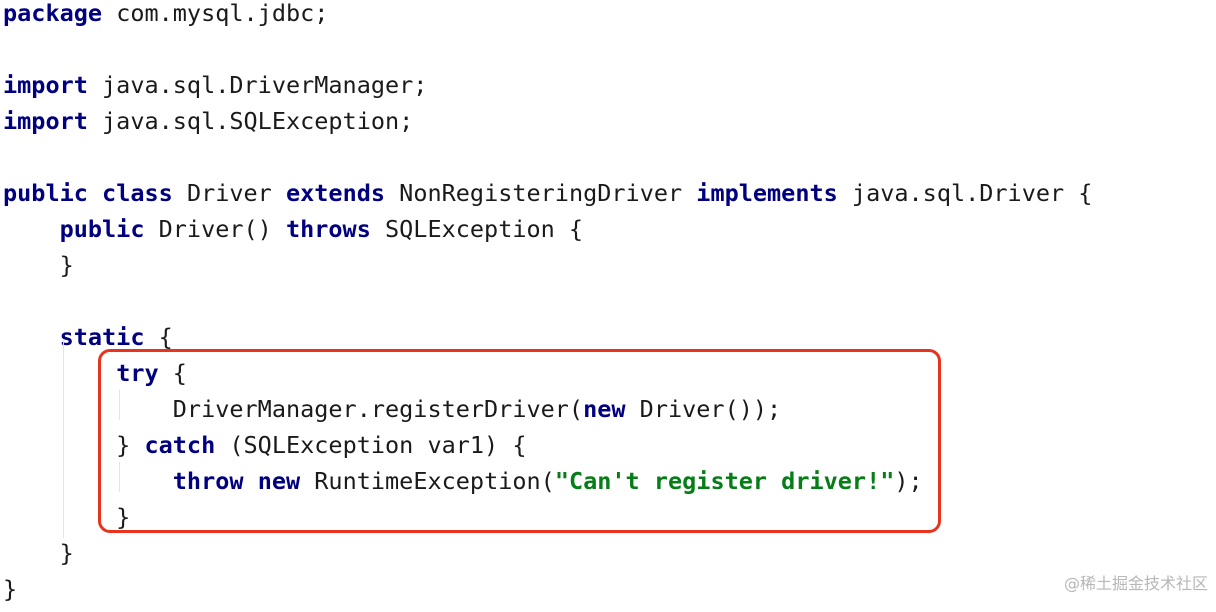  What do you see at coordinates (541, 193) in the screenshot?
I see `code-token: NonRegisteringDriver` at bounding box center [541, 193].